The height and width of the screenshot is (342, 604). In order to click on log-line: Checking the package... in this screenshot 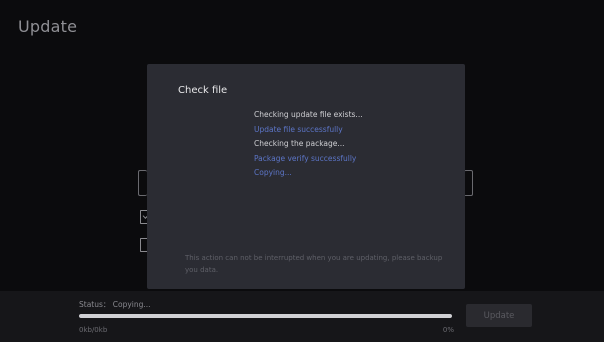, I will do `click(299, 143)`.